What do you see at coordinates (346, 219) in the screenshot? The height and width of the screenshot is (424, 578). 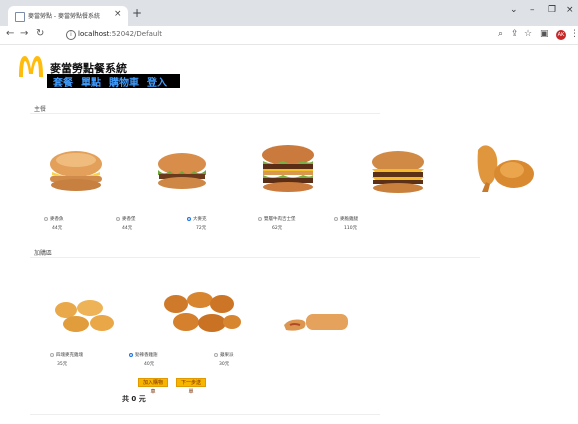 I see `option-chicken: 麥脆雞腿` at bounding box center [346, 219].